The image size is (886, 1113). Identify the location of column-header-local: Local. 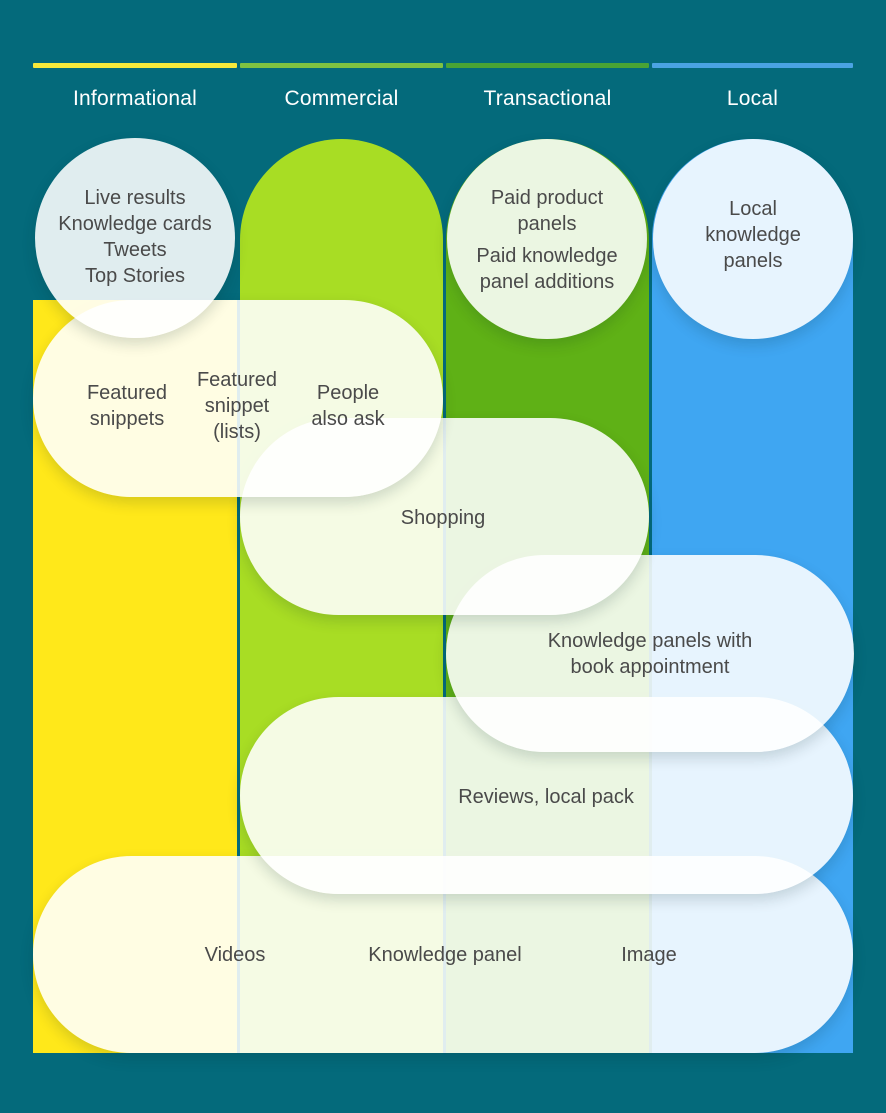
(752, 98).